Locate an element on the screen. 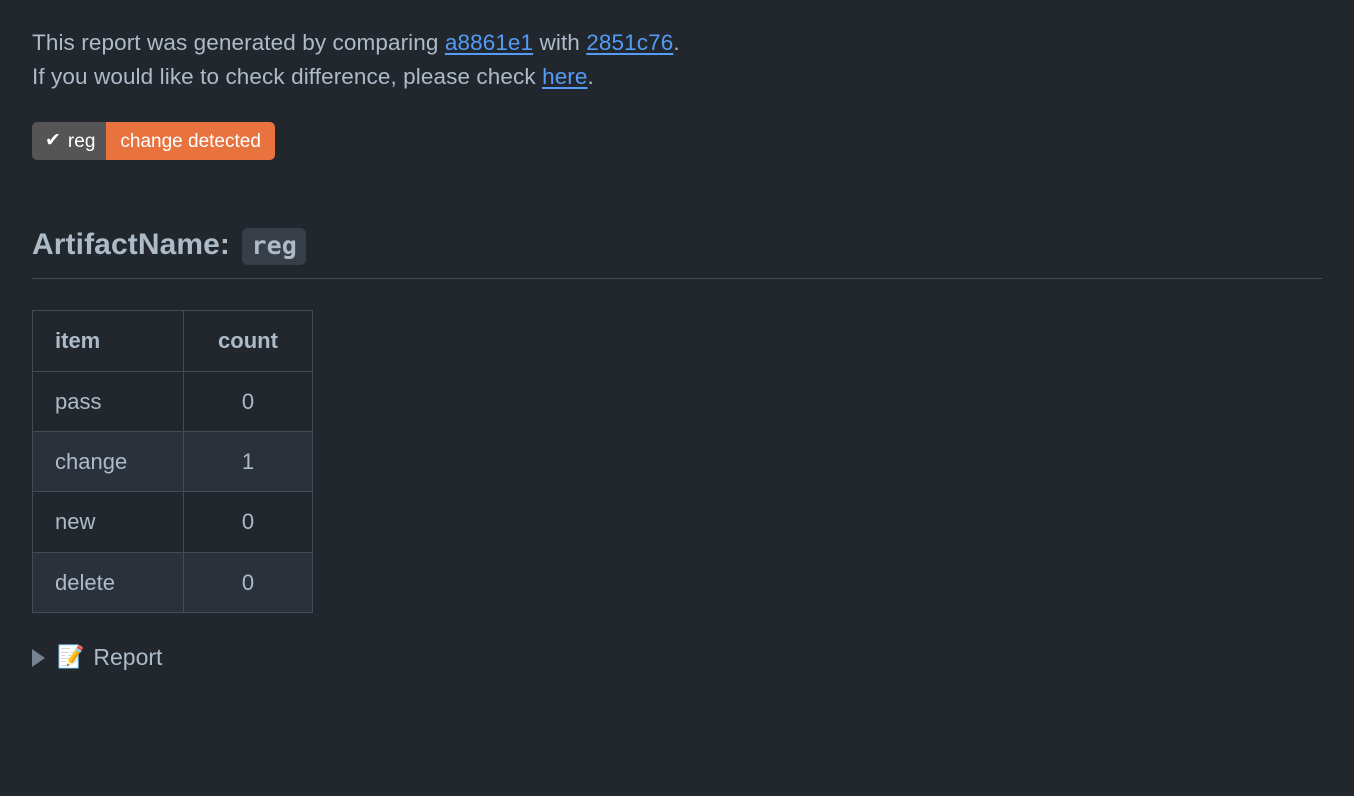  status-badge: ✔ reg change detected is located at coordinates (153, 141).